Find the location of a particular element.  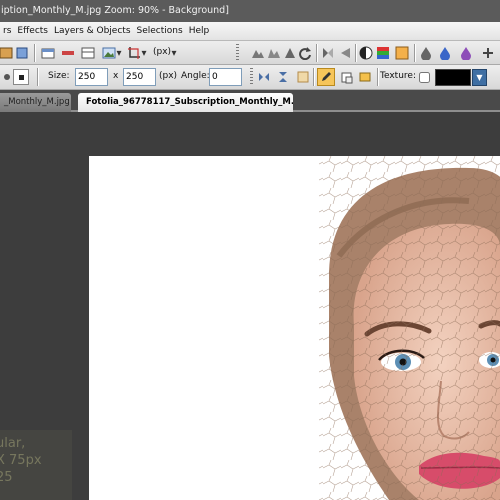

width-input is located at coordinates (91, 77).